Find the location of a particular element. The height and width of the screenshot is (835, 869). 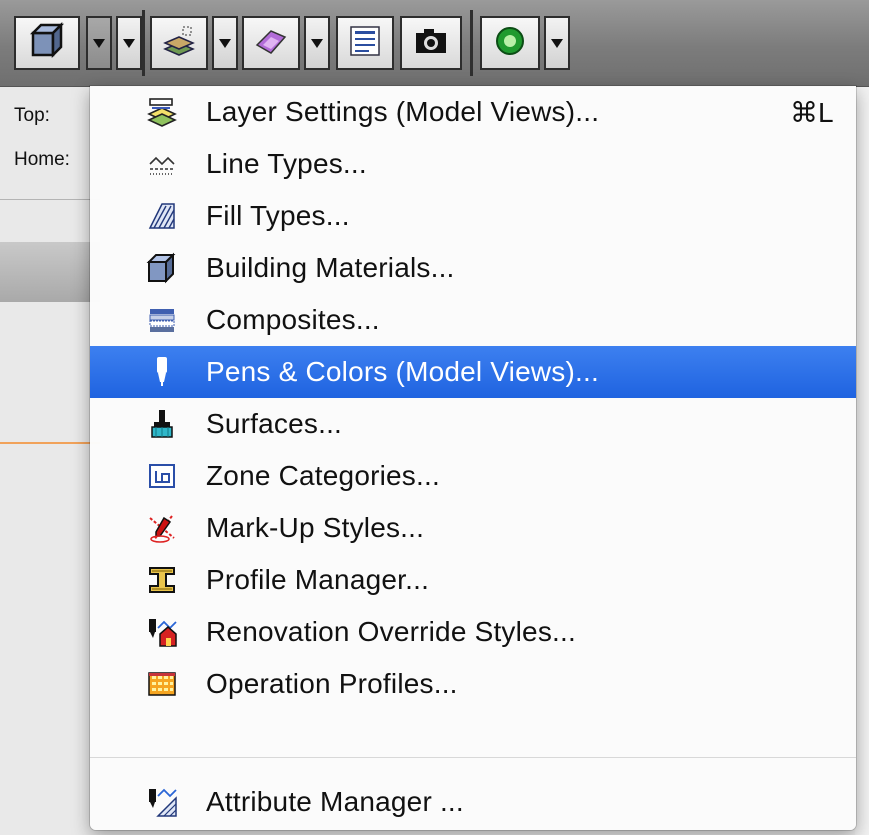

toolbar-layer-button is located at coordinates (179, 43).